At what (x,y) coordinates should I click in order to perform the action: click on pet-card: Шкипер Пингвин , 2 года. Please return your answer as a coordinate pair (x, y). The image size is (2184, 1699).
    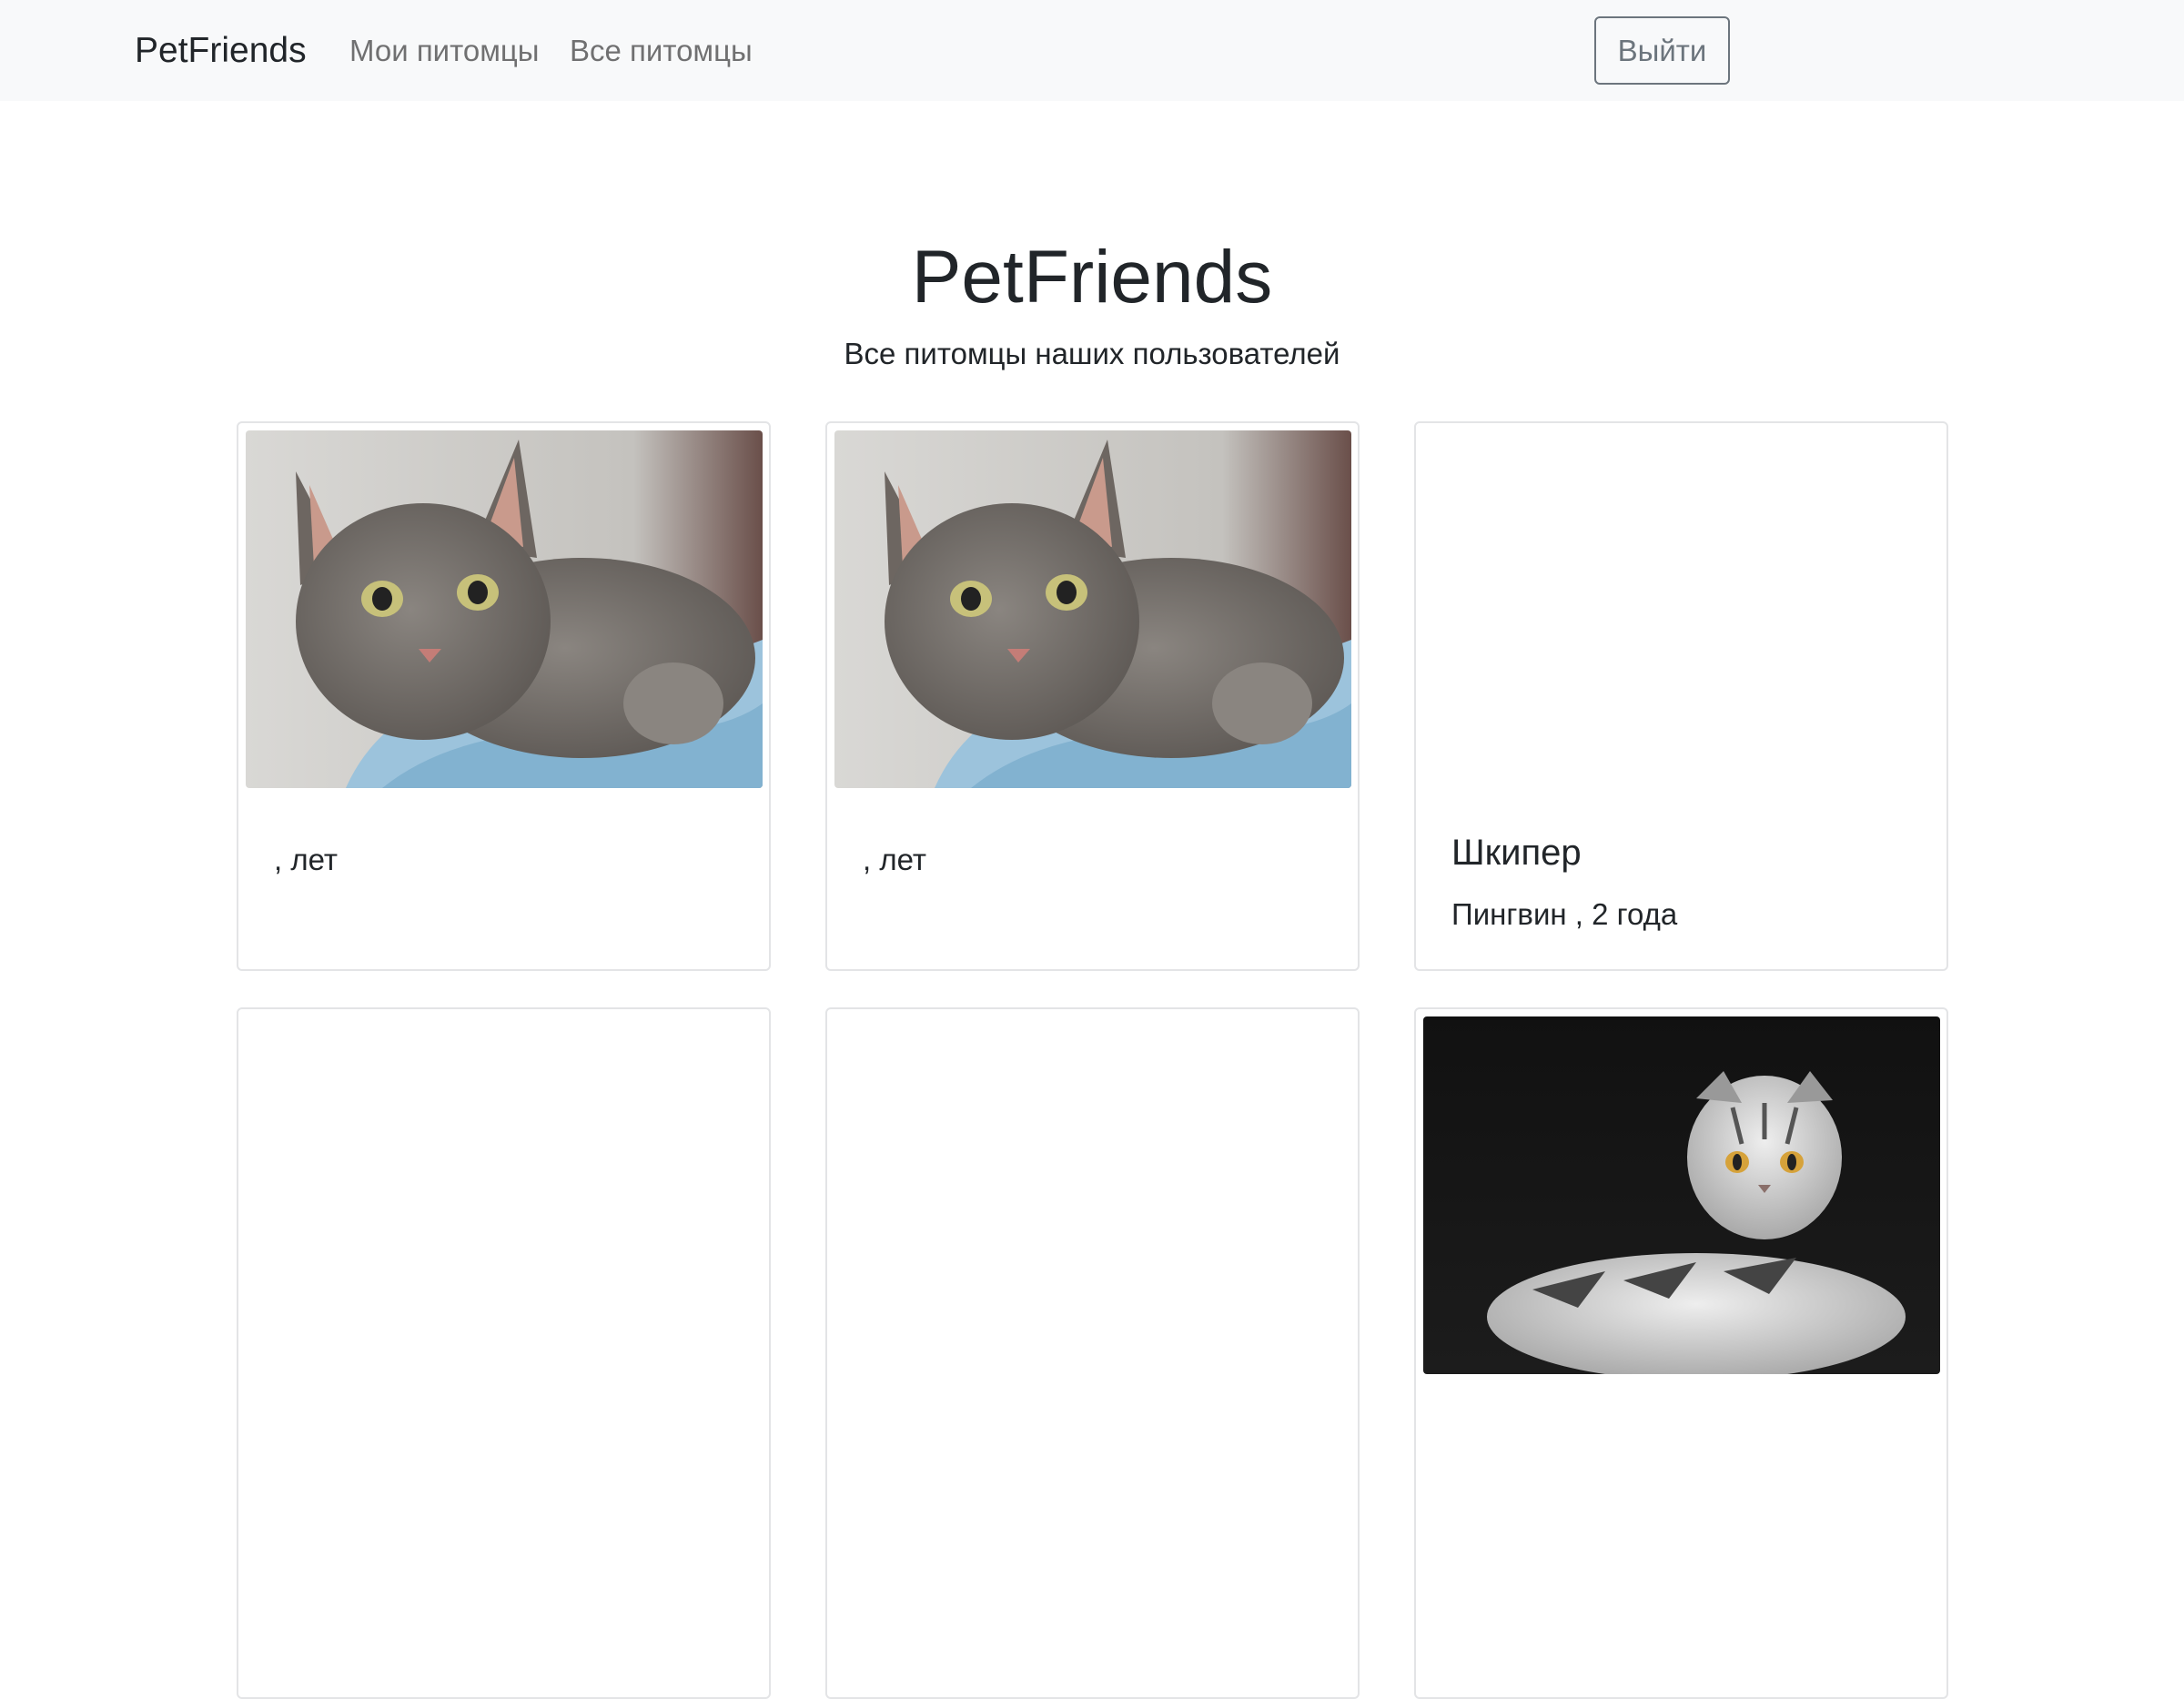
    Looking at the image, I should click on (1681, 696).